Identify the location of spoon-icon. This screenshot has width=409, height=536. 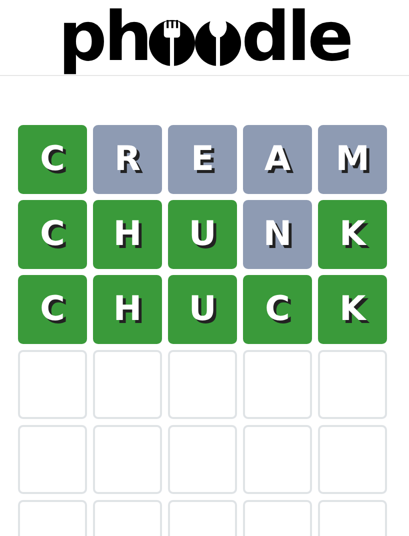
(218, 43).